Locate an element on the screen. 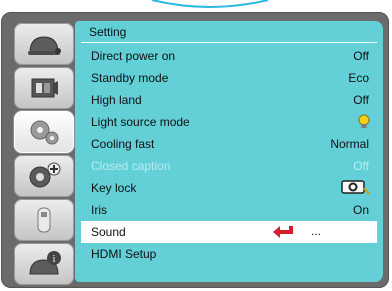  menu-item-standby-mode: Standby mode Eco is located at coordinates (229, 78).